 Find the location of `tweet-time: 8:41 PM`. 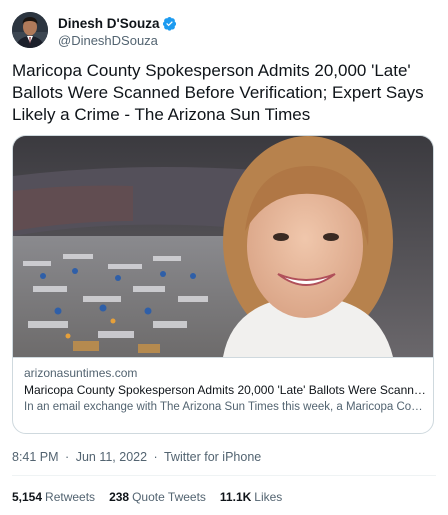

tweet-time: 8:41 PM is located at coordinates (35, 457).